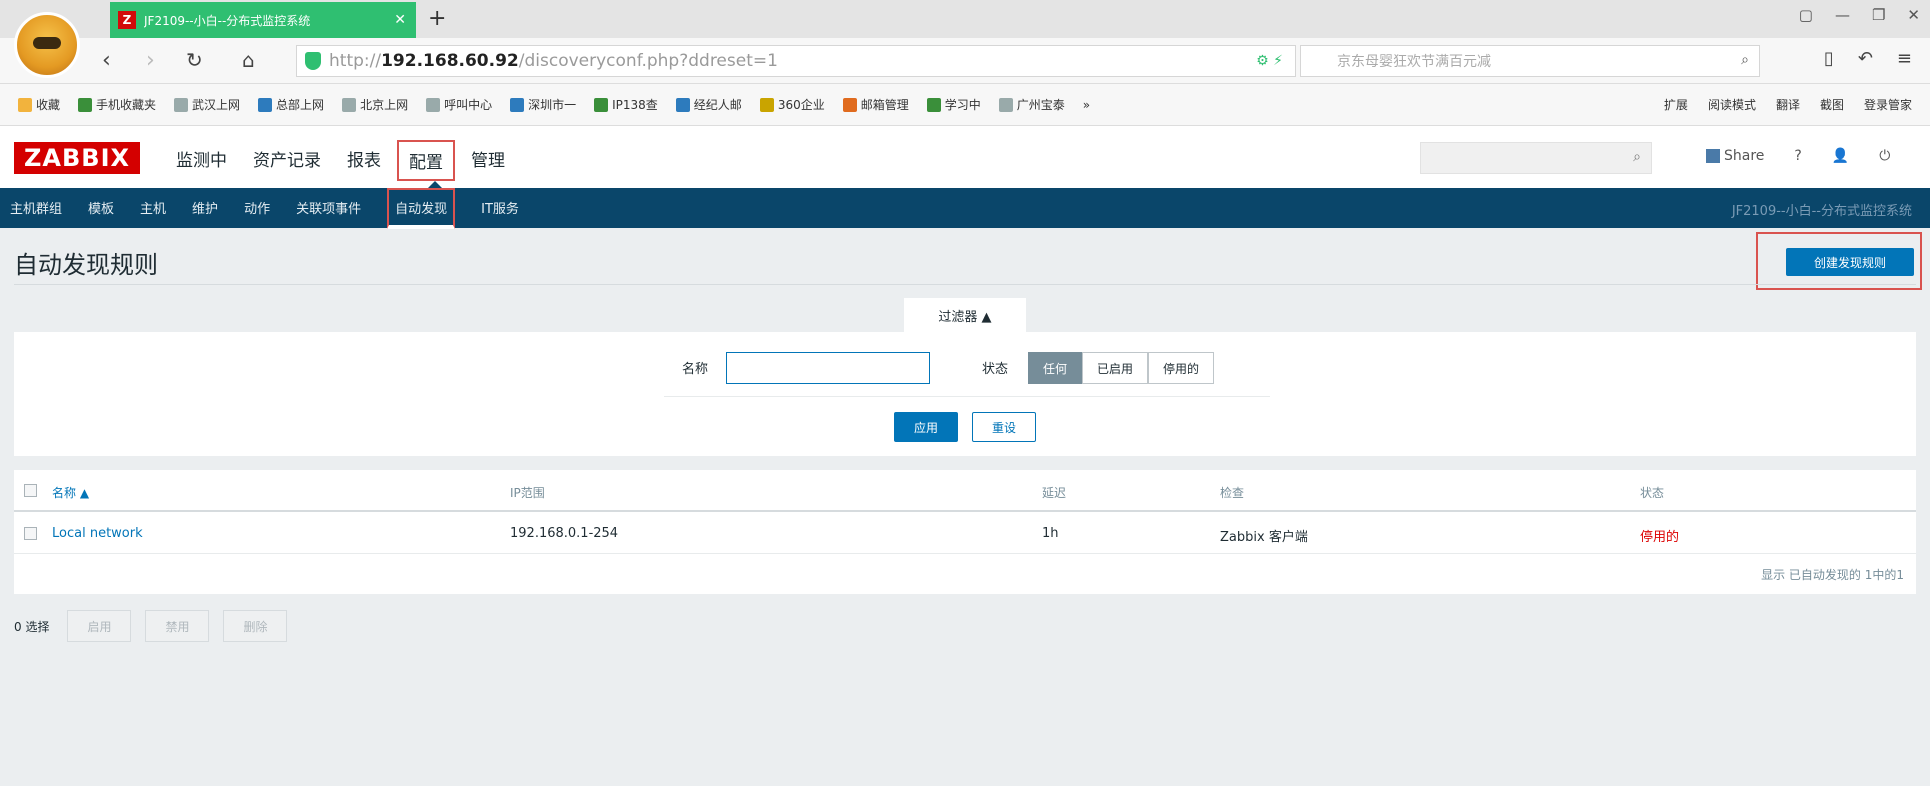 The image size is (1930, 786). Describe the element at coordinates (255, 626) in the screenshot. I see `mass-delete-button: 删除` at that location.